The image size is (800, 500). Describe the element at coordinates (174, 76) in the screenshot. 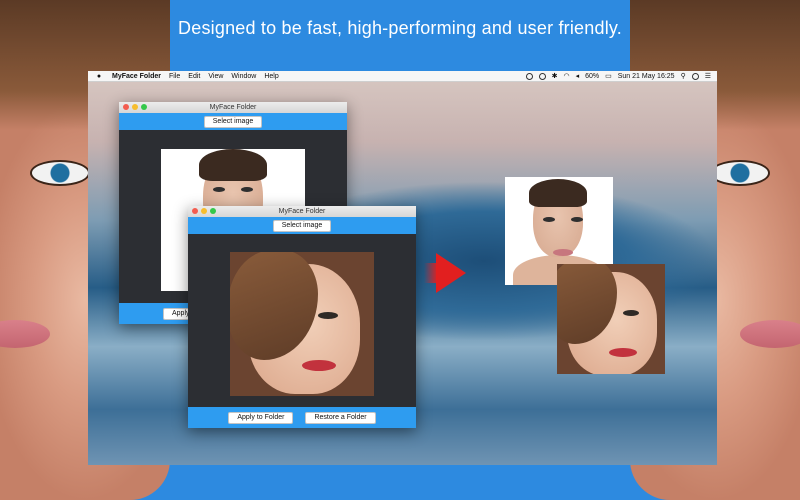

I see `menu-file: File` at that location.